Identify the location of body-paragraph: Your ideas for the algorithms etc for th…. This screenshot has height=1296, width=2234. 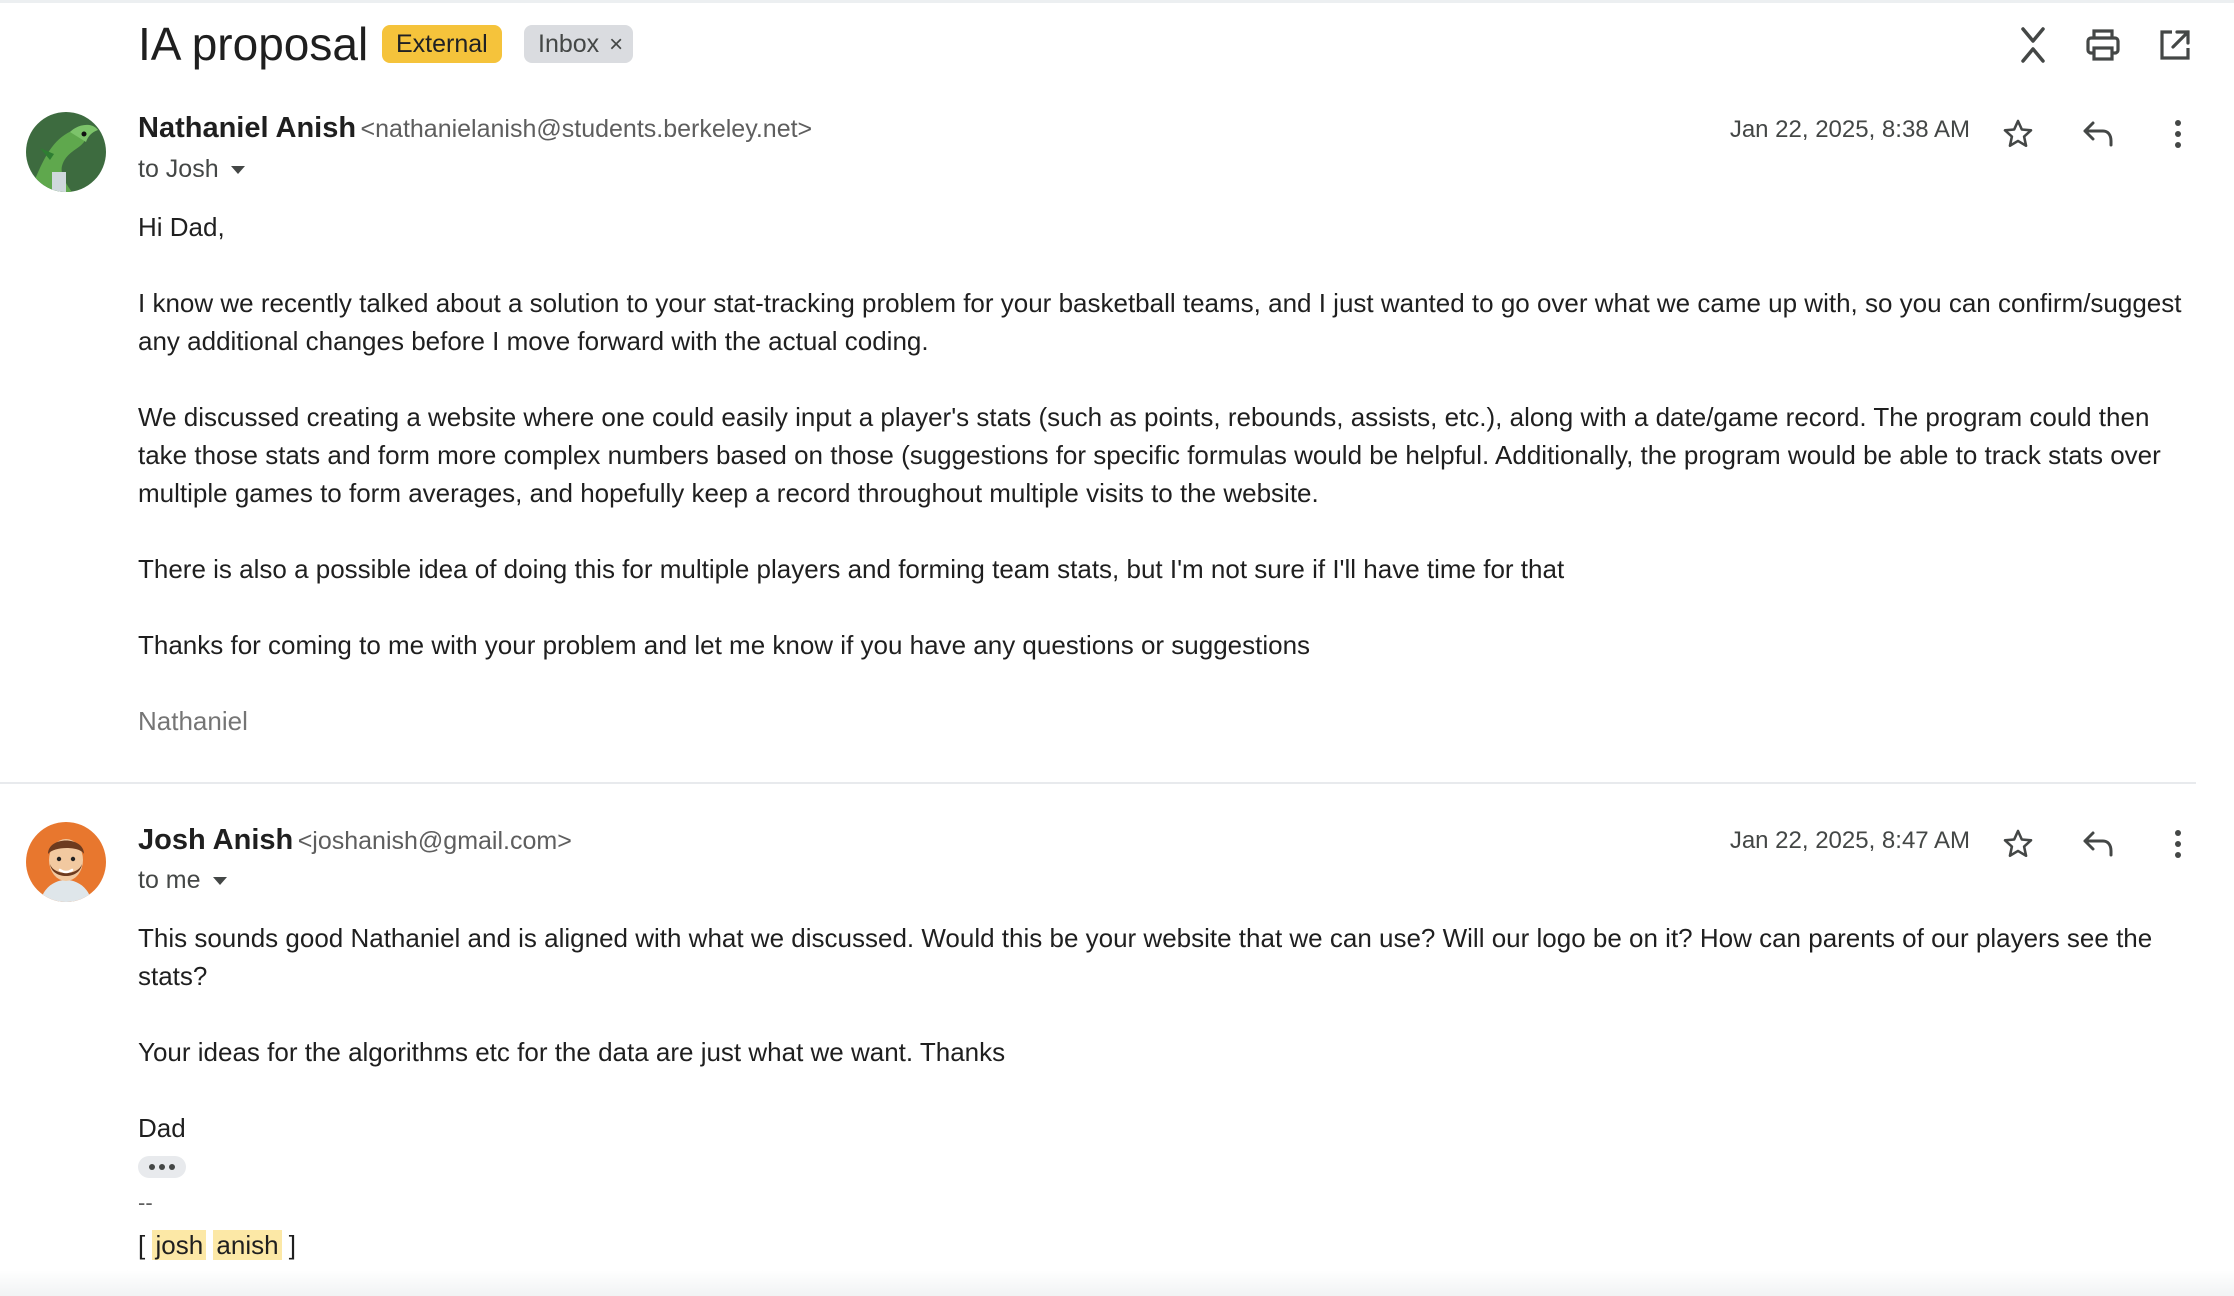
(572, 1052).